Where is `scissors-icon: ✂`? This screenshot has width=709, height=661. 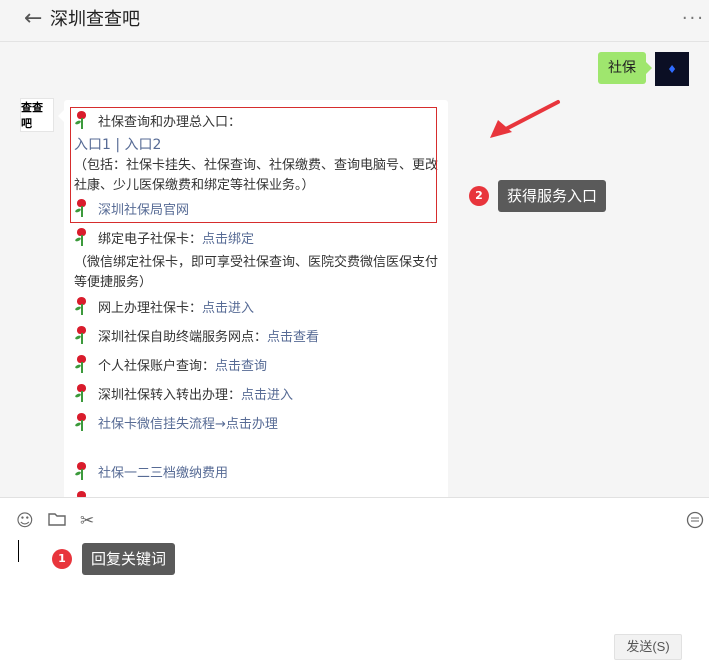
scissors-icon: ✂ is located at coordinates (87, 521).